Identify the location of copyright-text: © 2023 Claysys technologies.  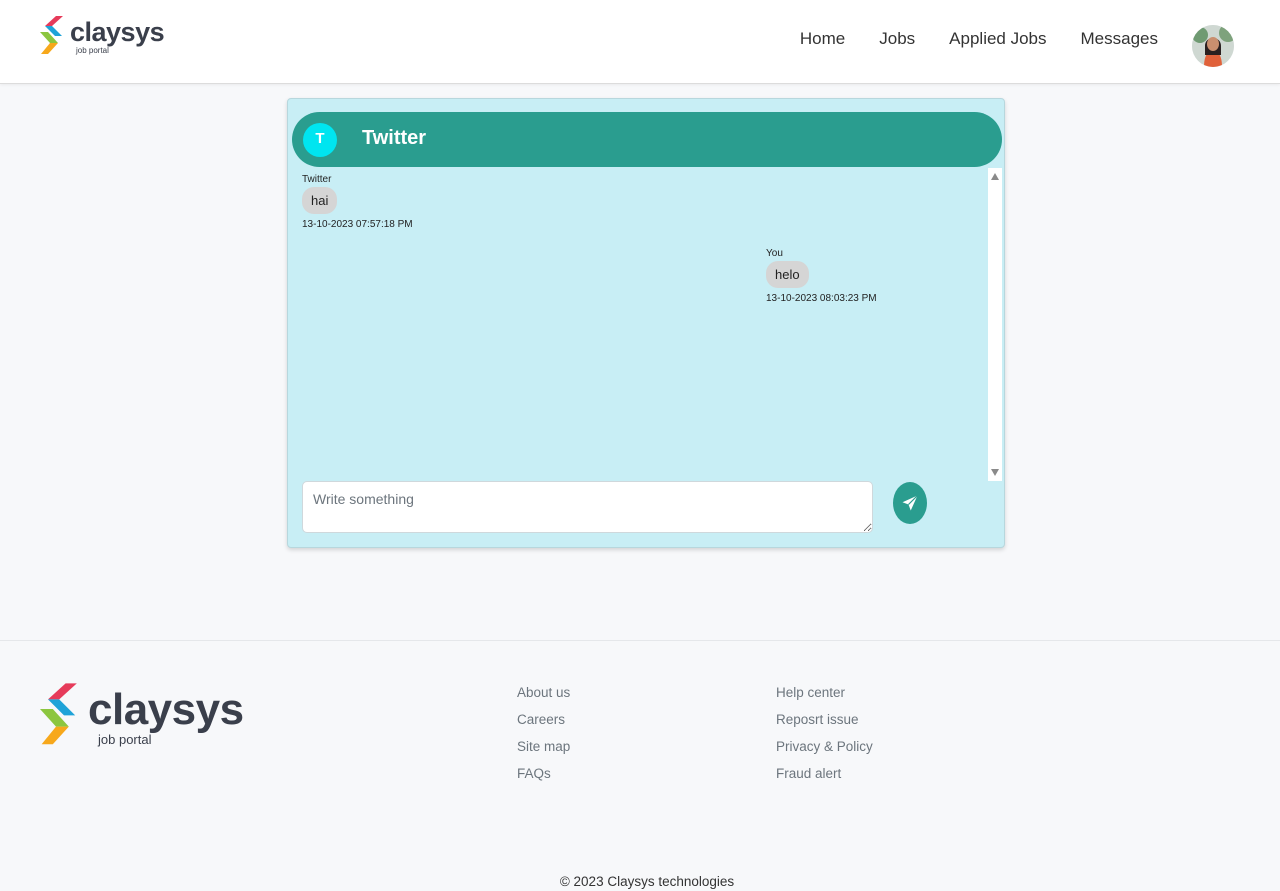
(647, 881).